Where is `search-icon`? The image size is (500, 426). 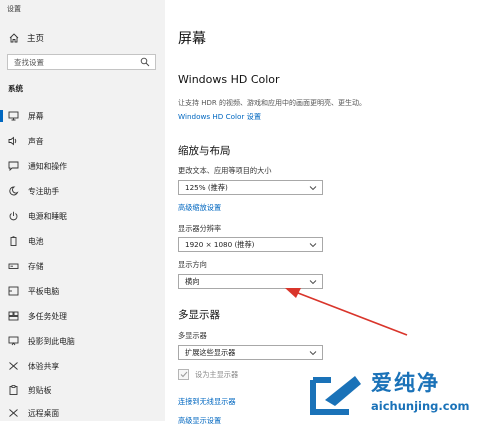
search-icon is located at coordinates (145, 63).